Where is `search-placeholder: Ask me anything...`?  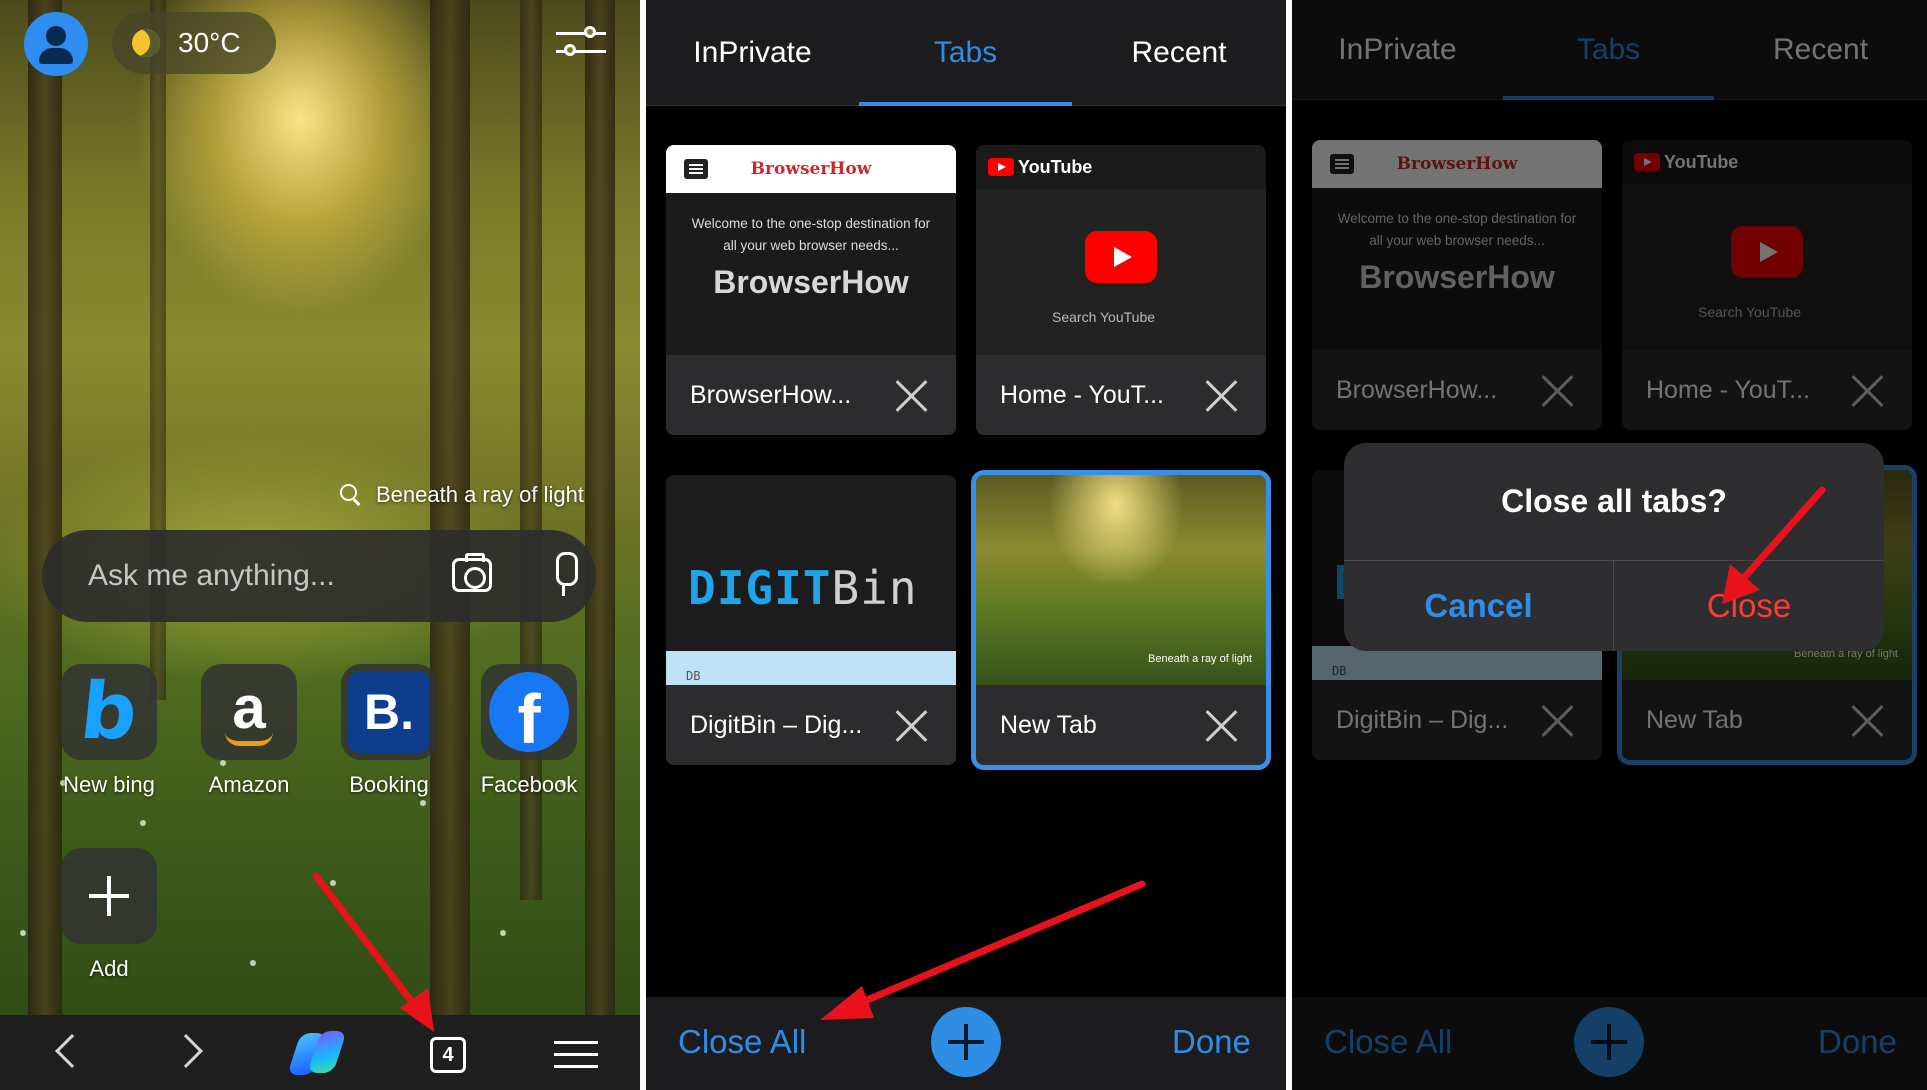
search-placeholder: Ask me anything... is located at coordinates (211, 575).